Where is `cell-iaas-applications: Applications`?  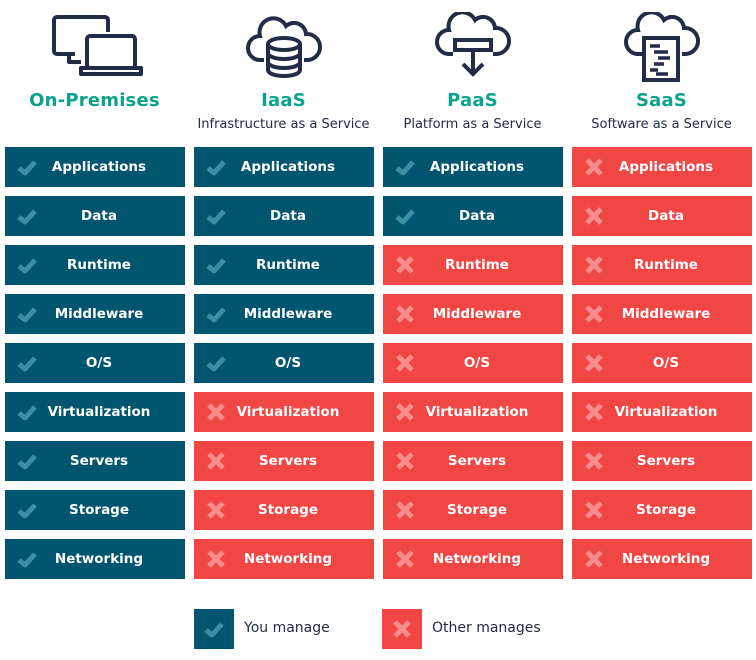 cell-iaas-applications: Applications is located at coordinates (284, 167).